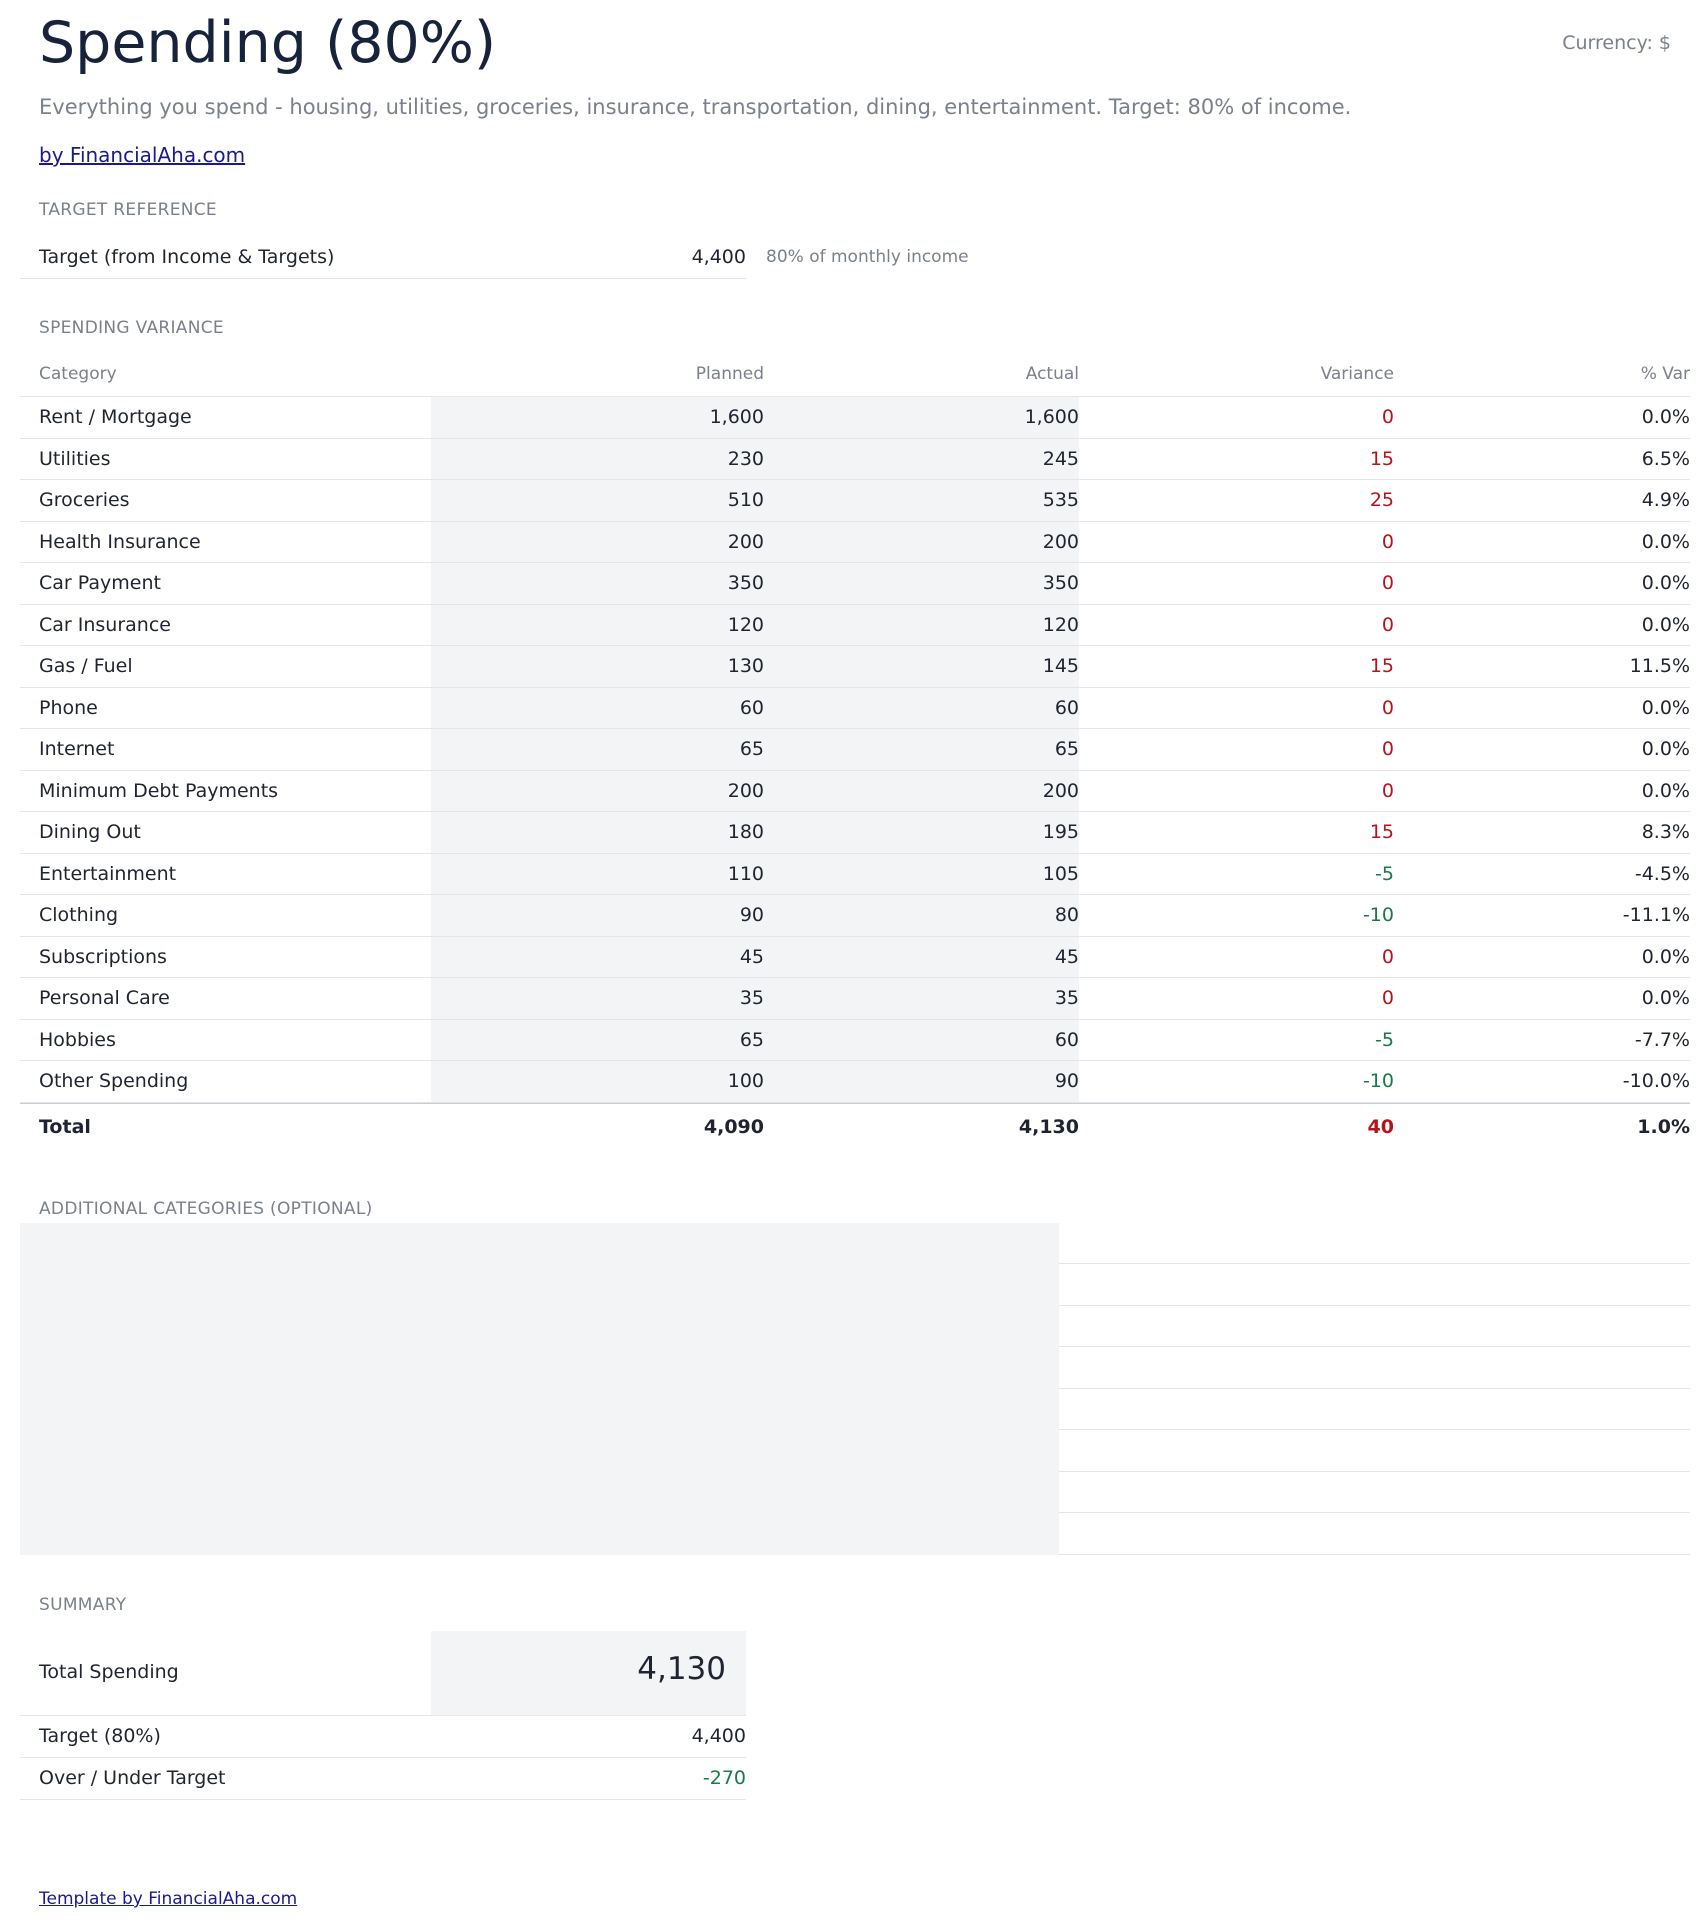 The height and width of the screenshot is (1927, 1707). I want to click on table-row: Other Spending 100 90 -10 -10.0%, so click(855, 1082).